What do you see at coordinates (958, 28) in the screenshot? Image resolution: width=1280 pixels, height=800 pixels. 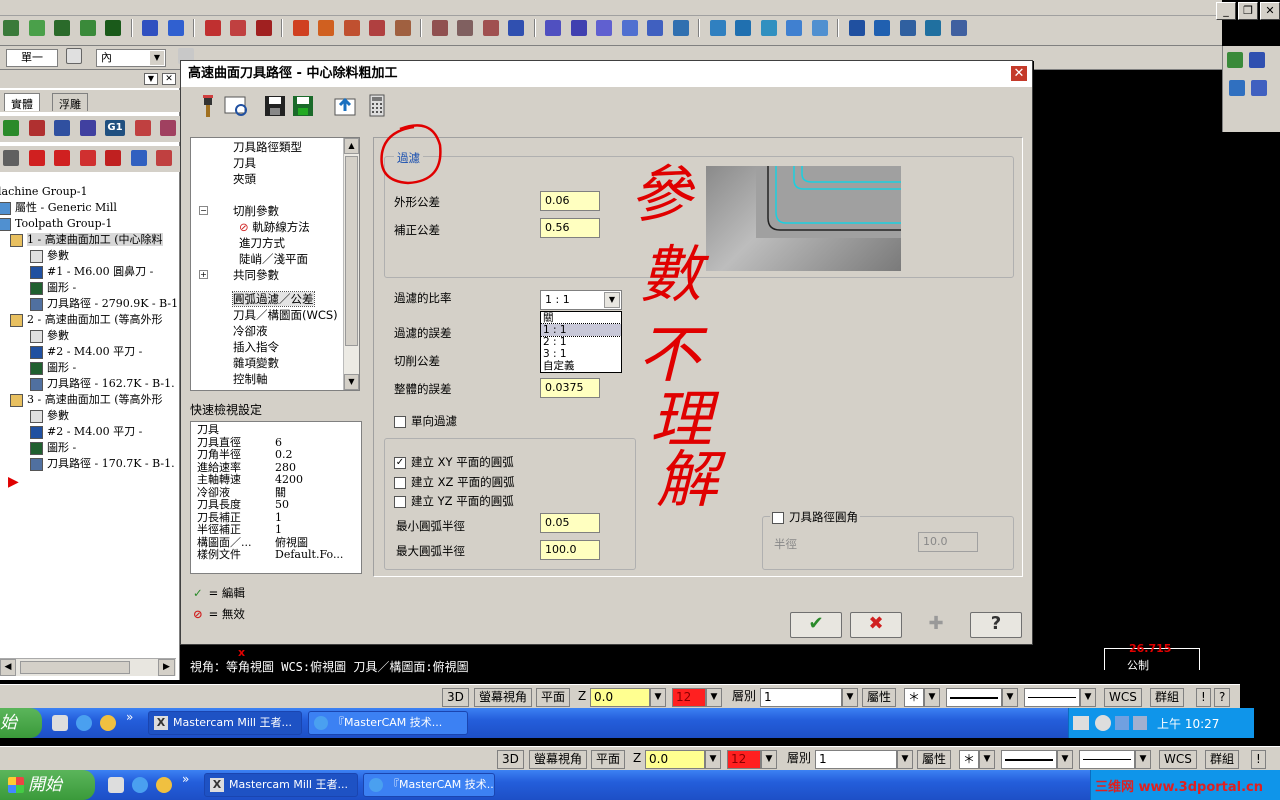 I see `zoom-icon` at bounding box center [958, 28].